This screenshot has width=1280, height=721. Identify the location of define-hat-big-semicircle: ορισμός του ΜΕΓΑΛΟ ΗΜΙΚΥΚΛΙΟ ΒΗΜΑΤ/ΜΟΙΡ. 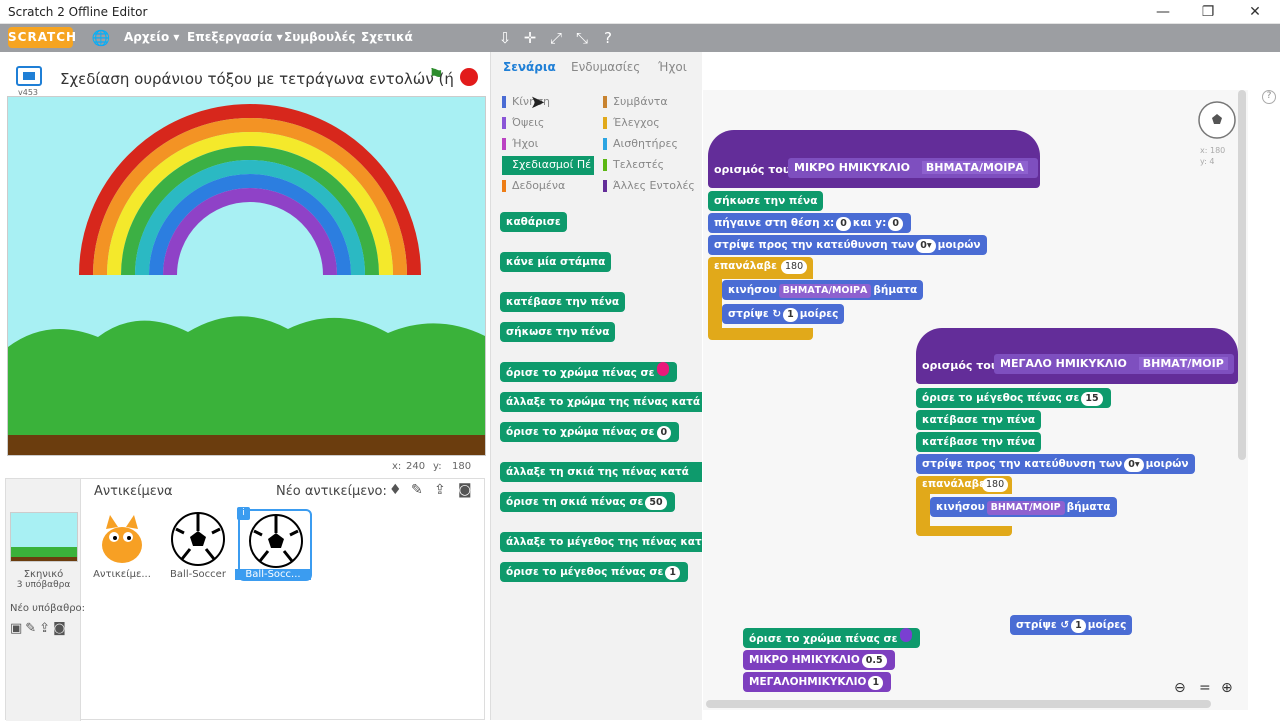
(1077, 356).